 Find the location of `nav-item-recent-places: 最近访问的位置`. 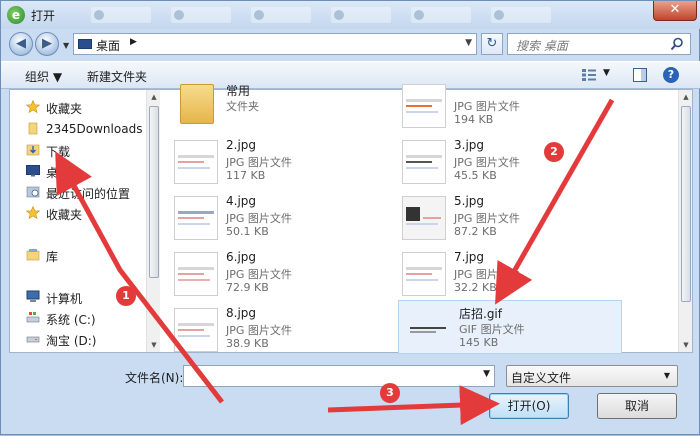

nav-item-recent-places: 最近访问的位置 is located at coordinates (88, 192).